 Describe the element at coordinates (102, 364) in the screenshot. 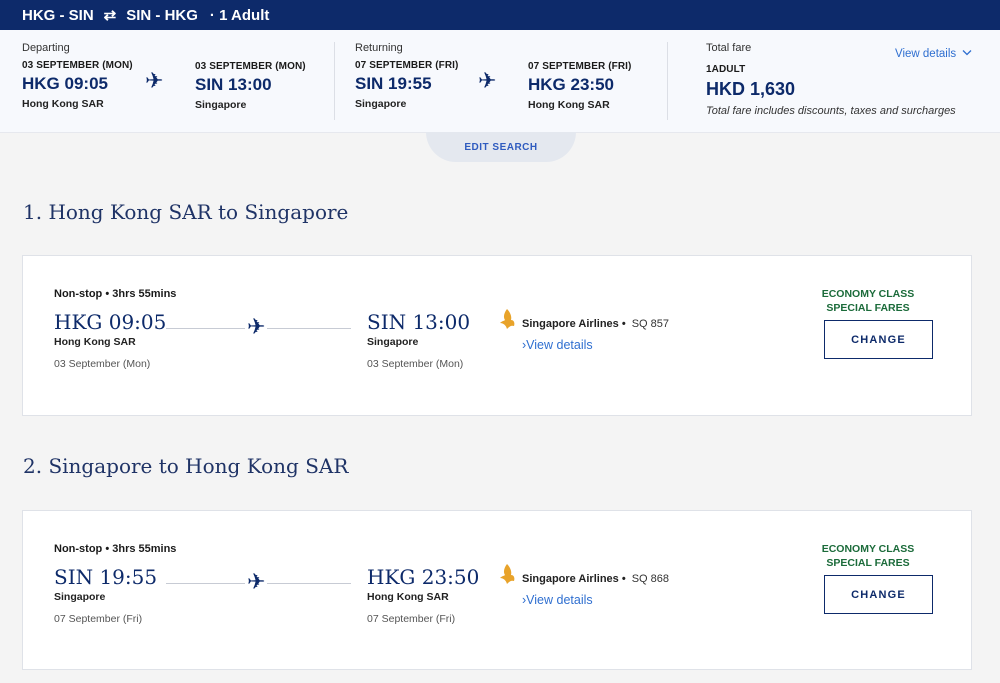

I see `departure-date: 03 September (Mon)` at that location.